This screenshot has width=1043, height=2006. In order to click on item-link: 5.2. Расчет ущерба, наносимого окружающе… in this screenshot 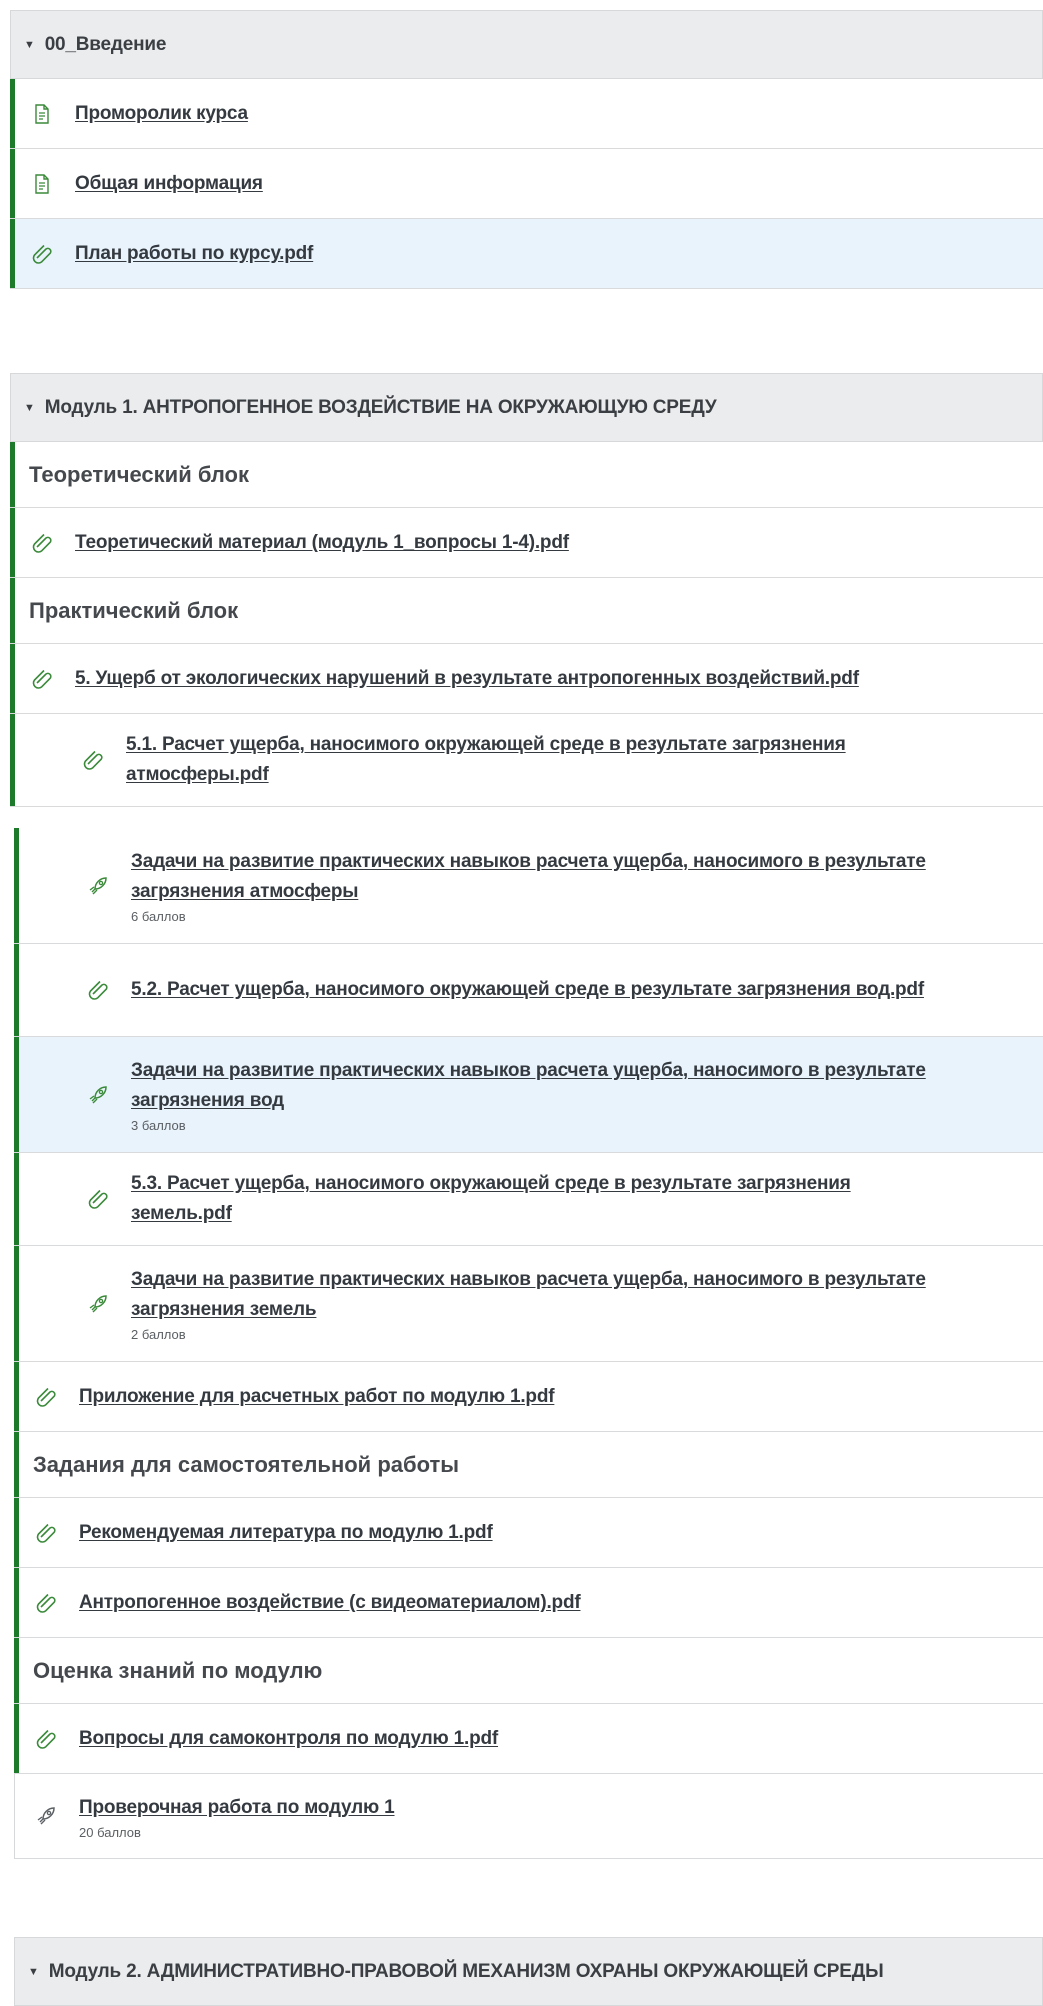, I will do `click(541, 990)`.